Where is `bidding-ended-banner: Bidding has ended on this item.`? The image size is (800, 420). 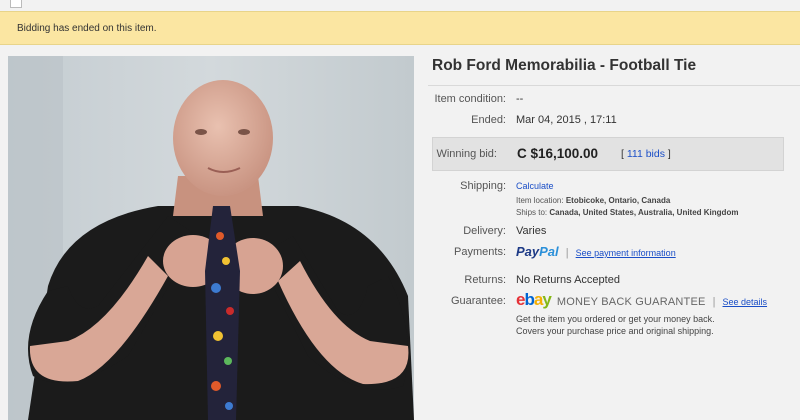 bidding-ended-banner: Bidding has ended on this item. is located at coordinates (400, 28).